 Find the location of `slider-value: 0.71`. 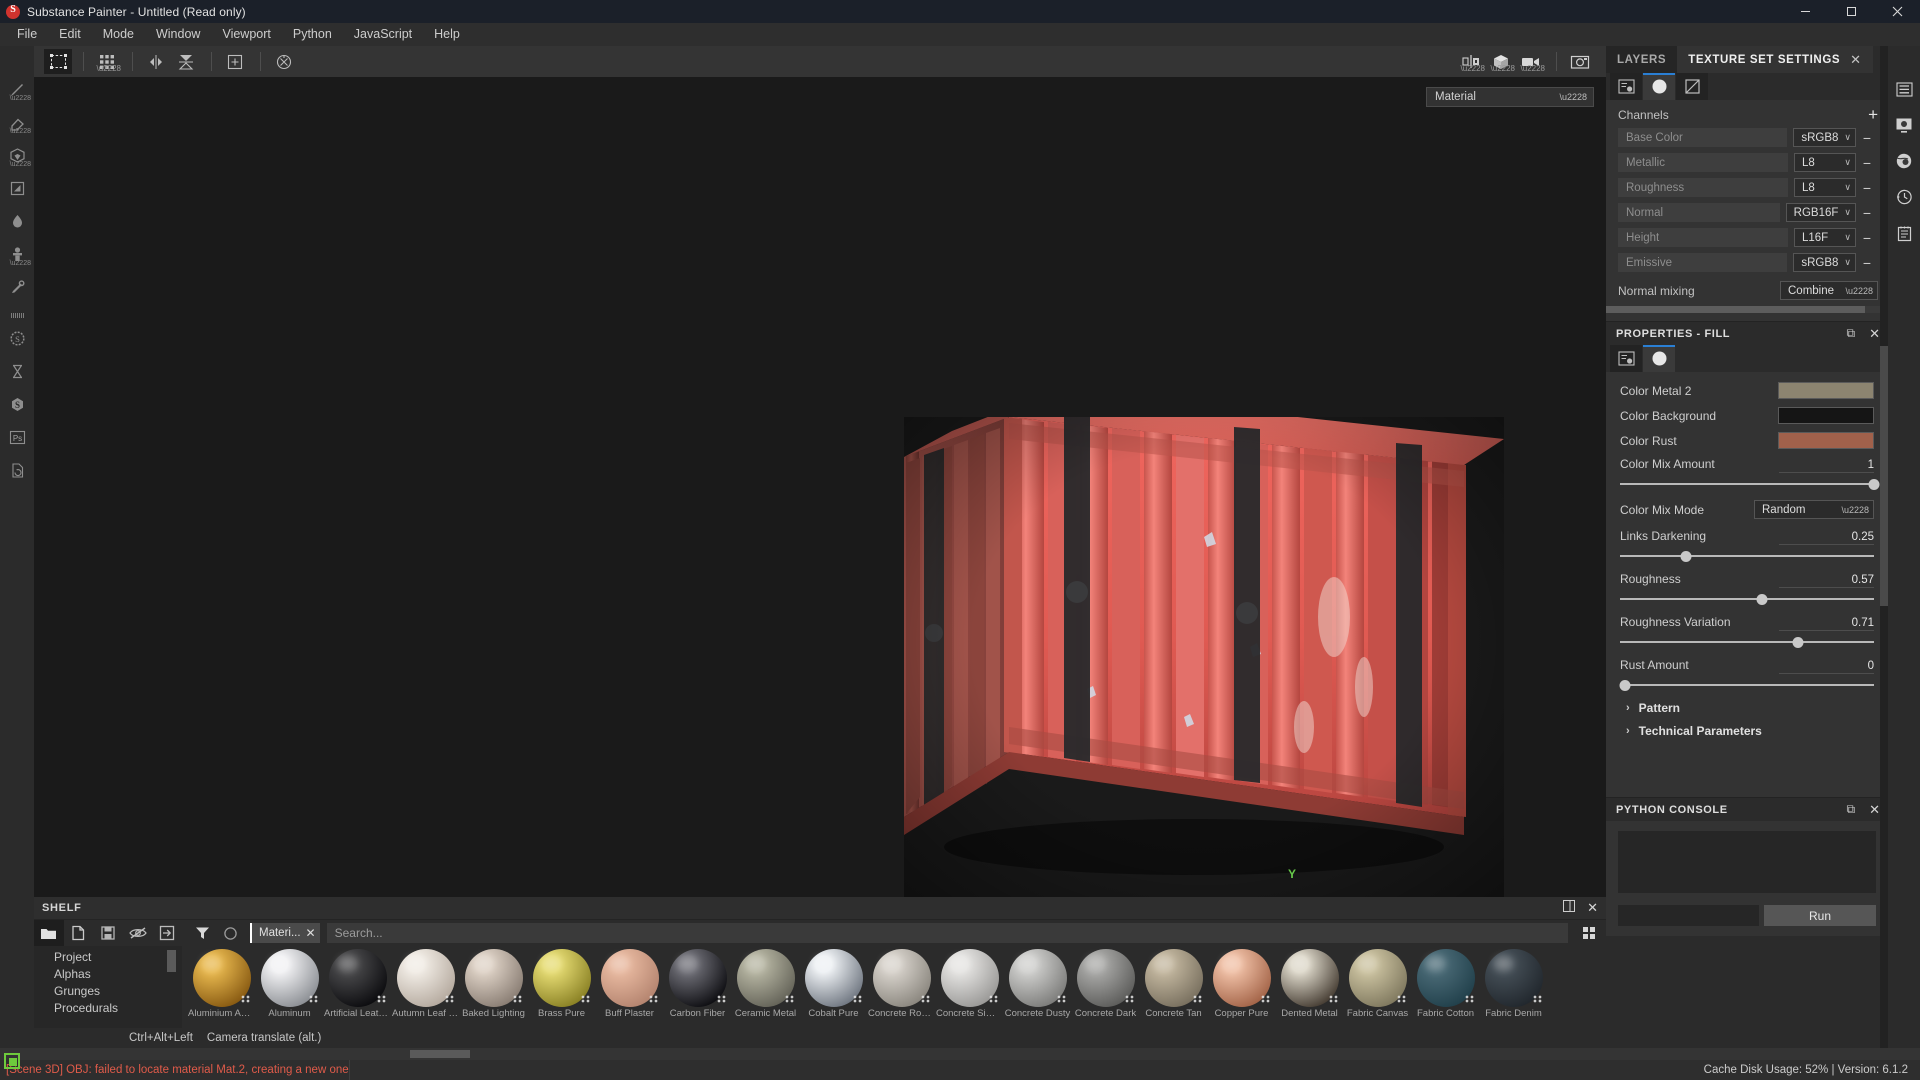

slider-value: 0.71 is located at coordinates (1826, 624).